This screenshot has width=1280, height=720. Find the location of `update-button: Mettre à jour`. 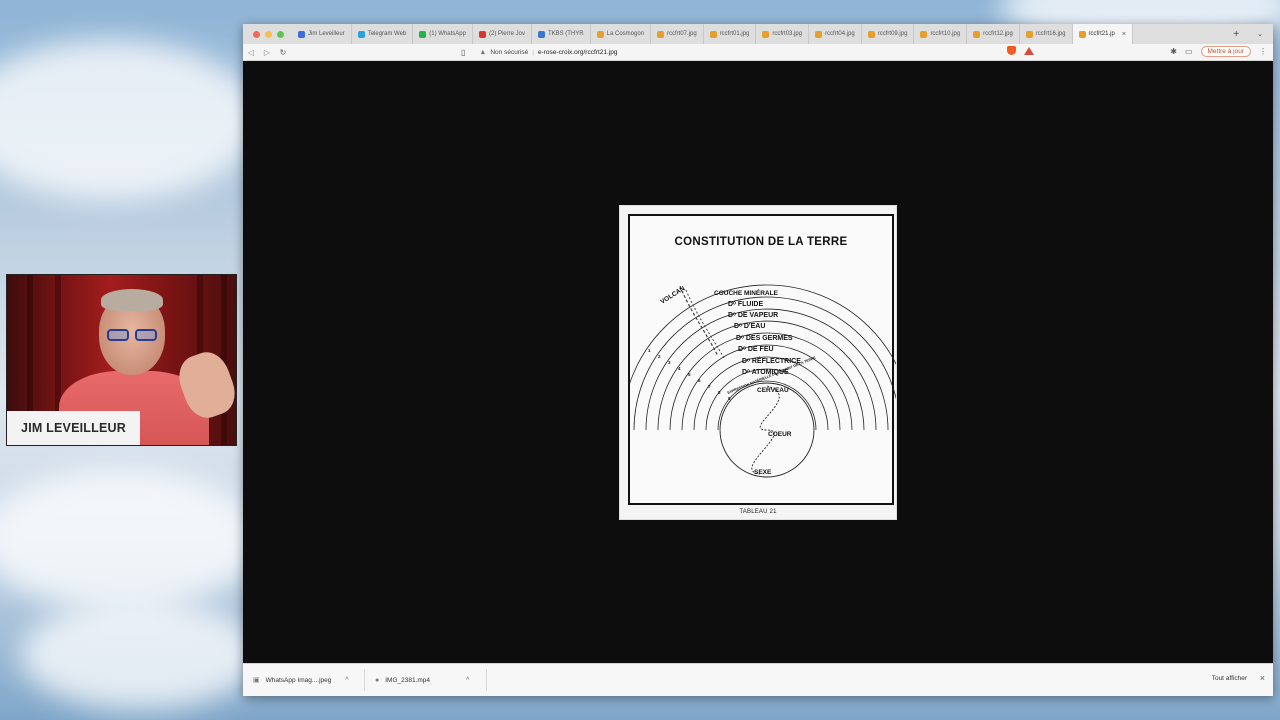

update-button: Mettre à jour is located at coordinates (1225, 51).